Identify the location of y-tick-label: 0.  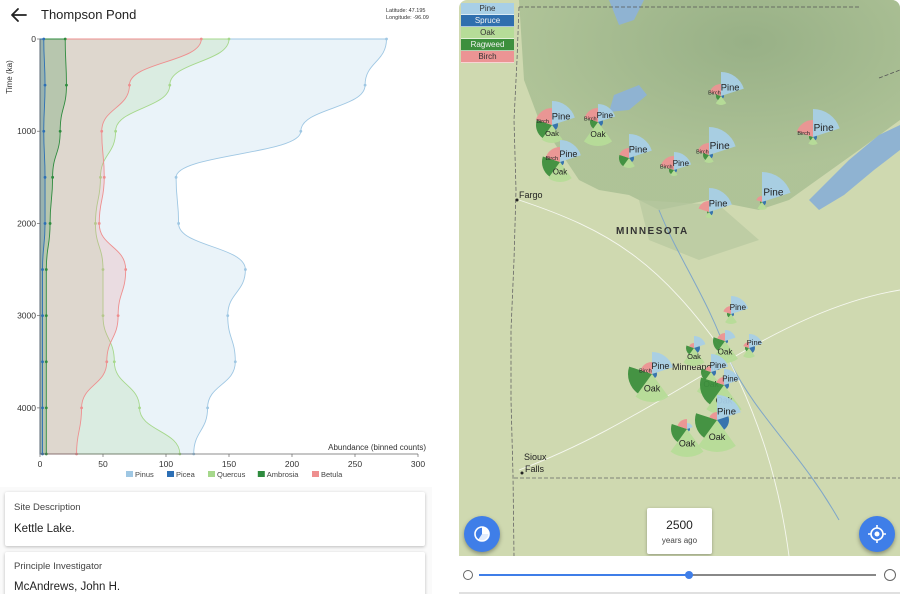
(33, 39).